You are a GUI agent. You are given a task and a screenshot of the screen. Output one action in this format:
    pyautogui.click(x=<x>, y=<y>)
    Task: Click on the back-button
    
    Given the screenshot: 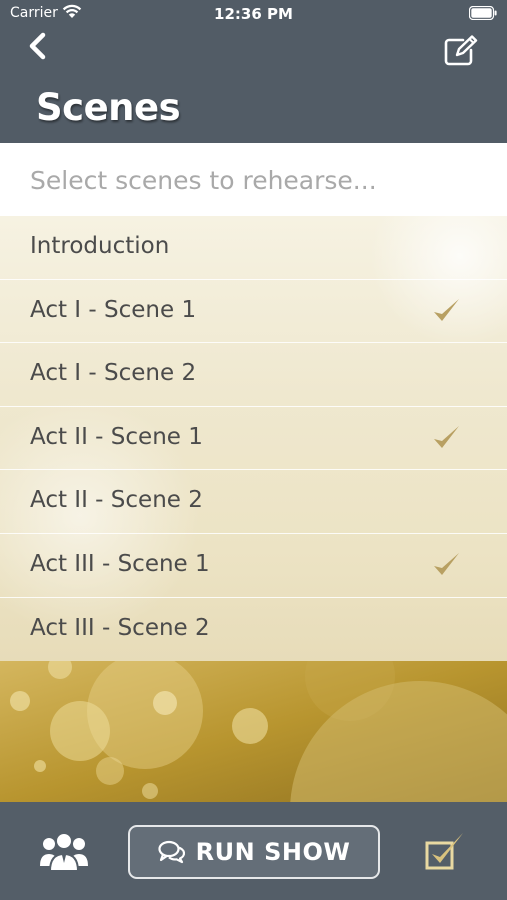 What is the action you would take?
    pyautogui.click(x=39, y=46)
    